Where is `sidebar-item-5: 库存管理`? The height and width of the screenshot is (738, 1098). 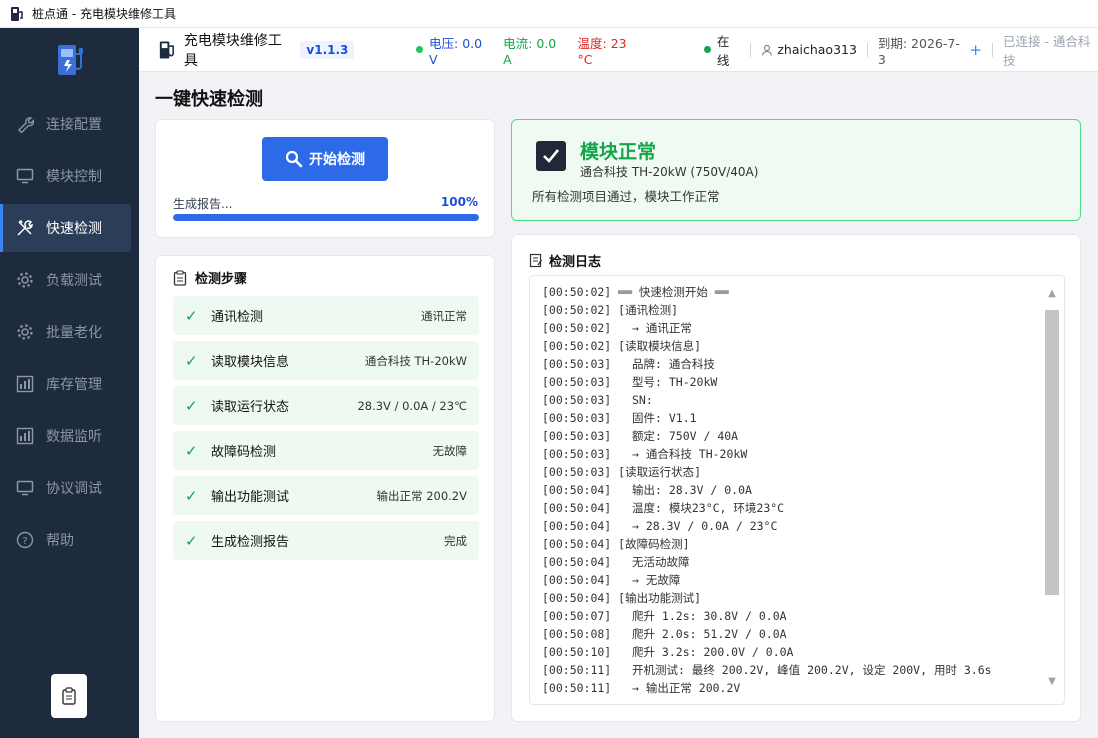
sidebar-item-5: 库存管理 is located at coordinates (69, 384).